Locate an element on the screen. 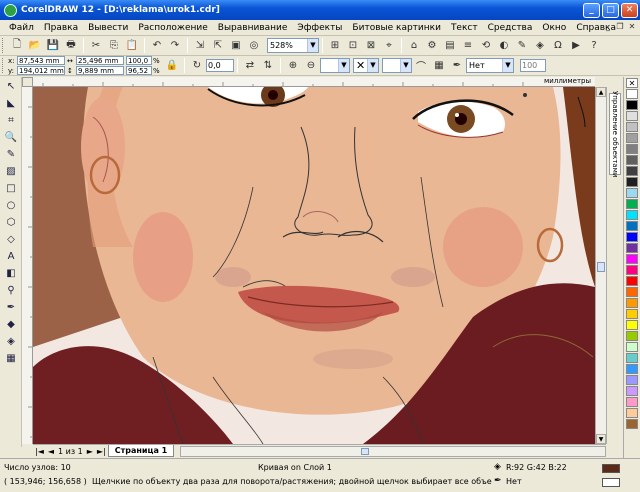 The image size is (640, 492). print-icon: 🖶 is located at coordinates (71, 46).